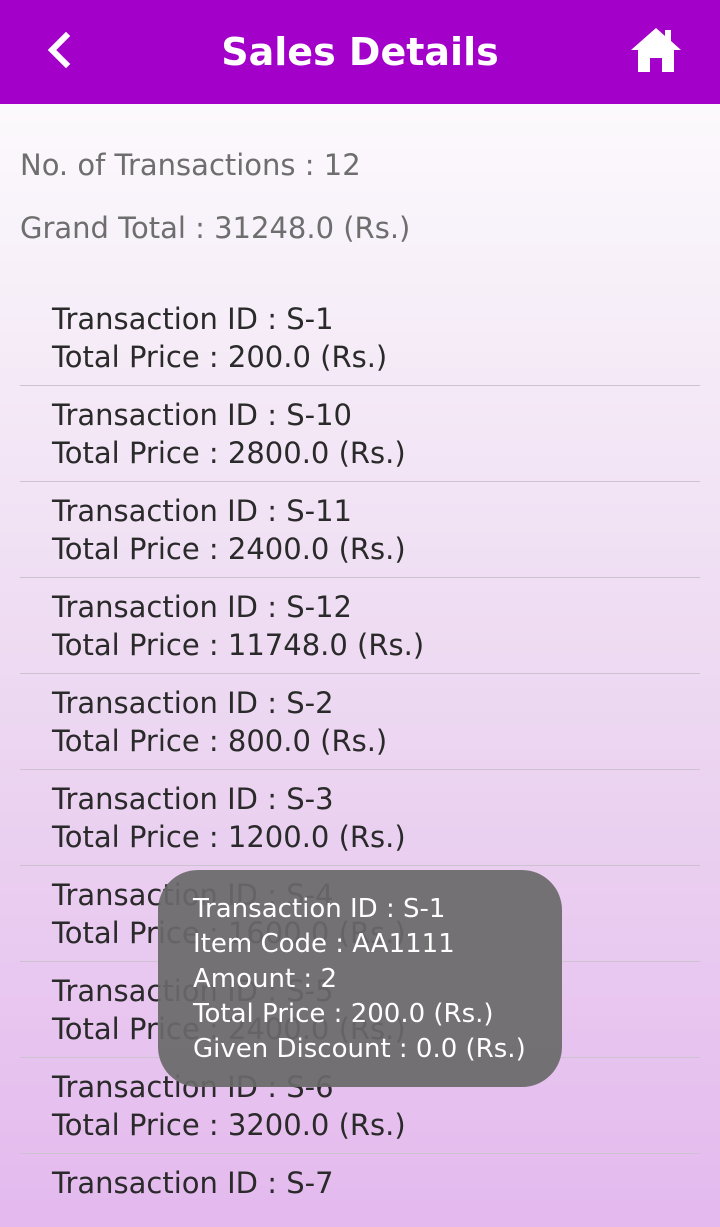 Image resolution: width=720 pixels, height=1227 pixels. Describe the element at coordinates (360, 1190) in the screenshot. I see `list-item: Transaction ID : S-7` at that location.